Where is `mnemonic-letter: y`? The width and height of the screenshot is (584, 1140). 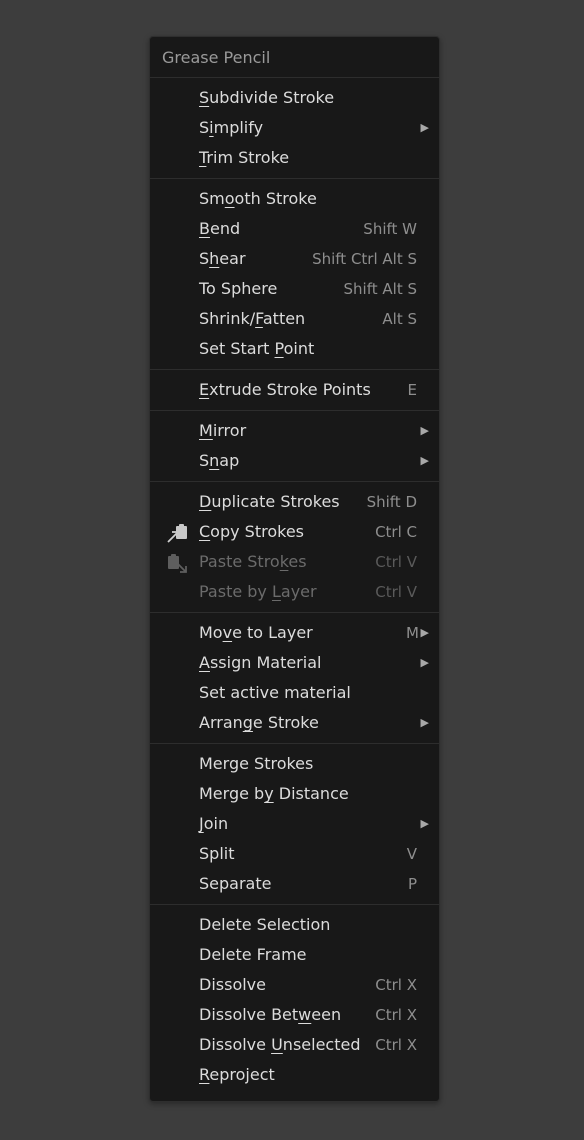 mnemonic-letter: y is located at coordinates (269, 793).